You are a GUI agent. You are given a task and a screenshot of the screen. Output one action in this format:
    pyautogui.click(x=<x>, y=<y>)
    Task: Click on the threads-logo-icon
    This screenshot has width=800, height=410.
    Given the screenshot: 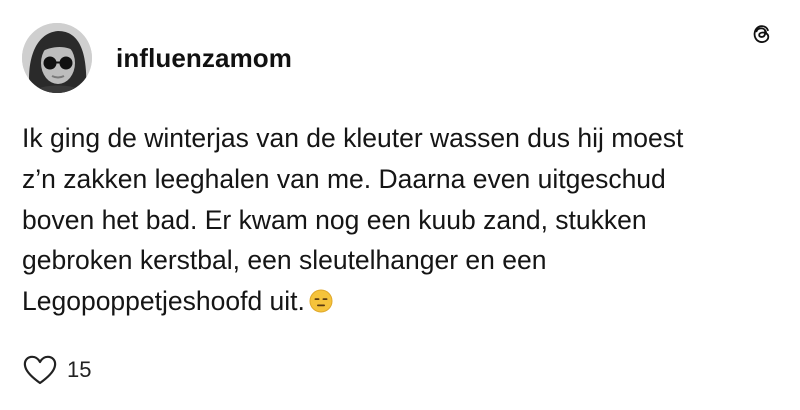 What is the action you would take?
    pyautogui.click(x=761, y=34)
    